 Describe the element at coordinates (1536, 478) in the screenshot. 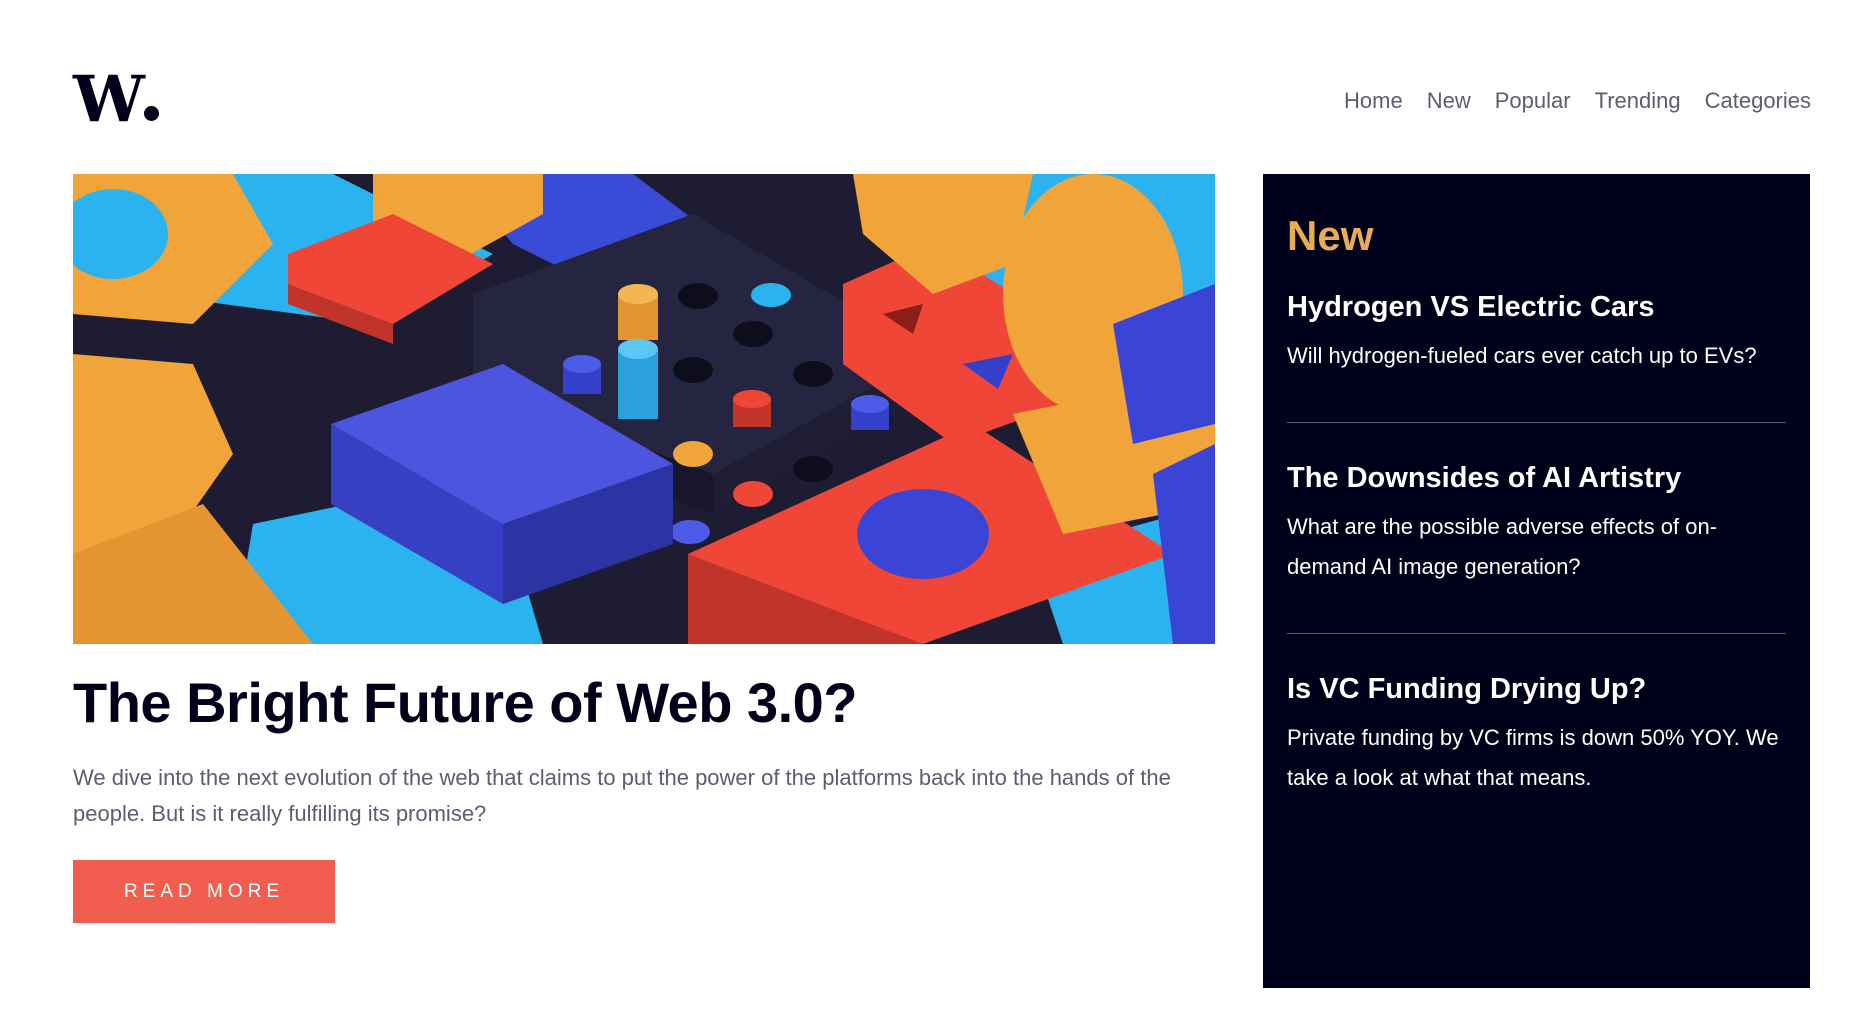

I see `sidebar-article-title: The Downsides of AI Artistry` at that location.